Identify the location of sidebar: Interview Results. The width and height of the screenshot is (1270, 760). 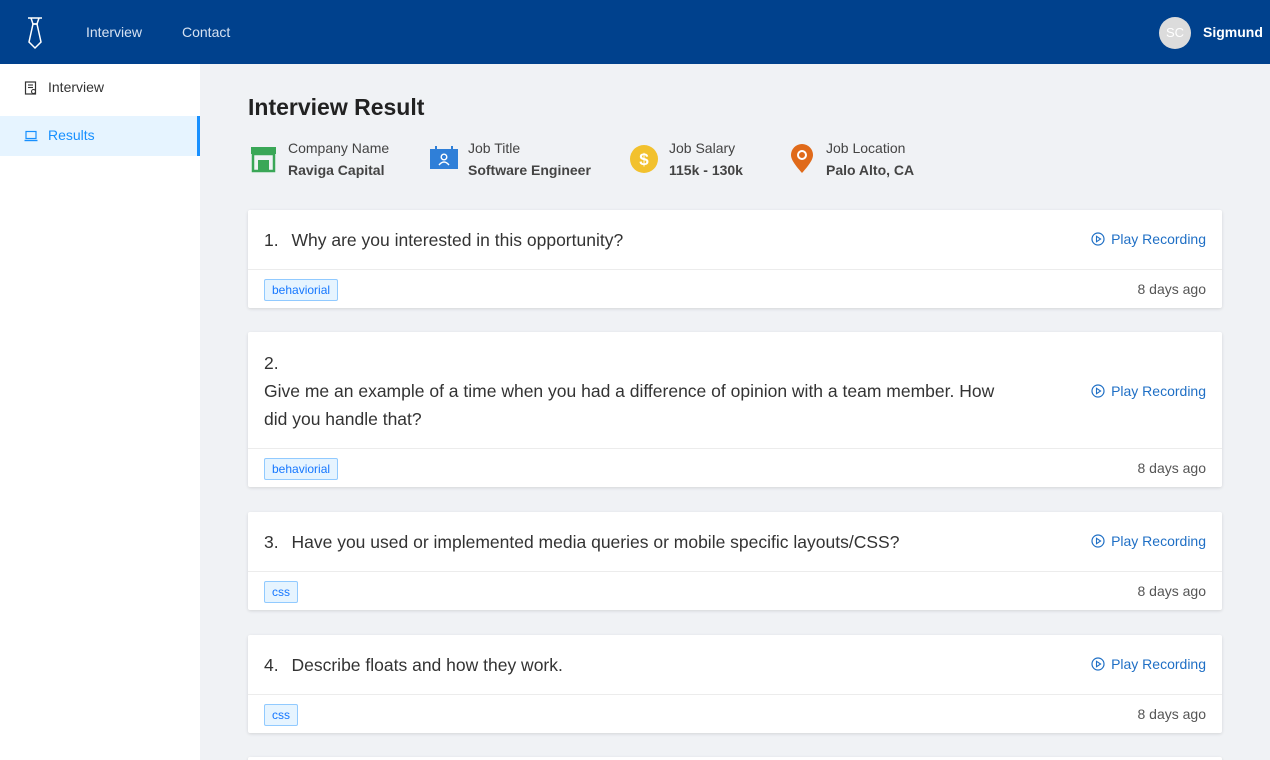
(100, 412).